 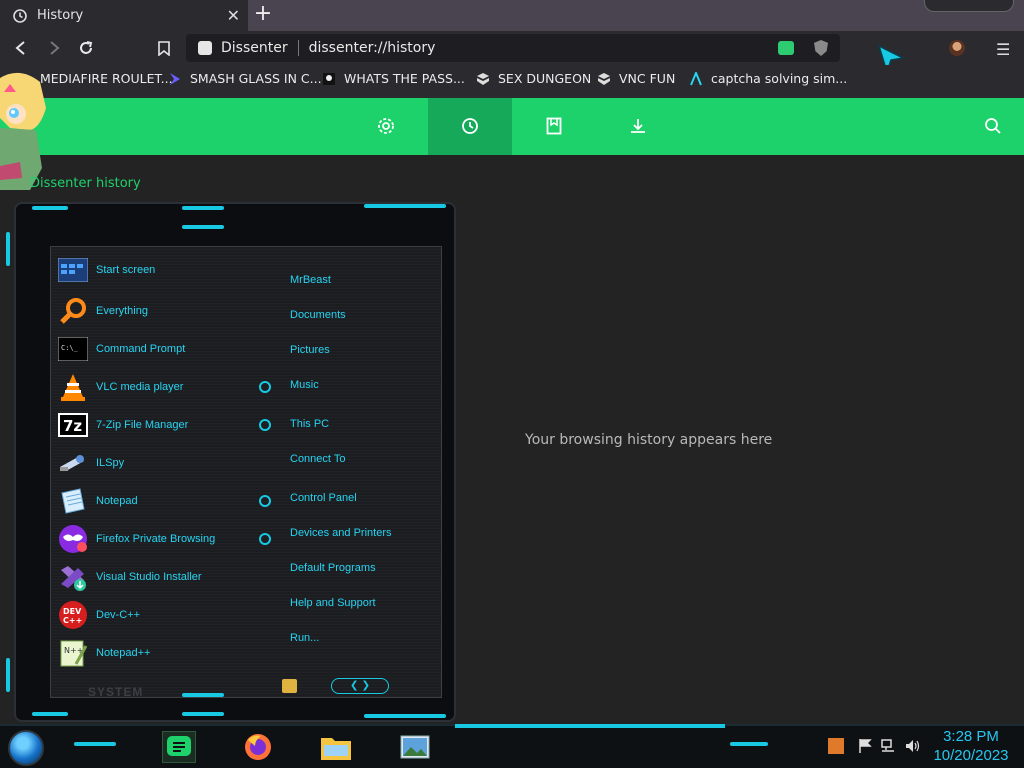 I want to click on taskbar-app-file-explorer, so click(x=336, y=747).